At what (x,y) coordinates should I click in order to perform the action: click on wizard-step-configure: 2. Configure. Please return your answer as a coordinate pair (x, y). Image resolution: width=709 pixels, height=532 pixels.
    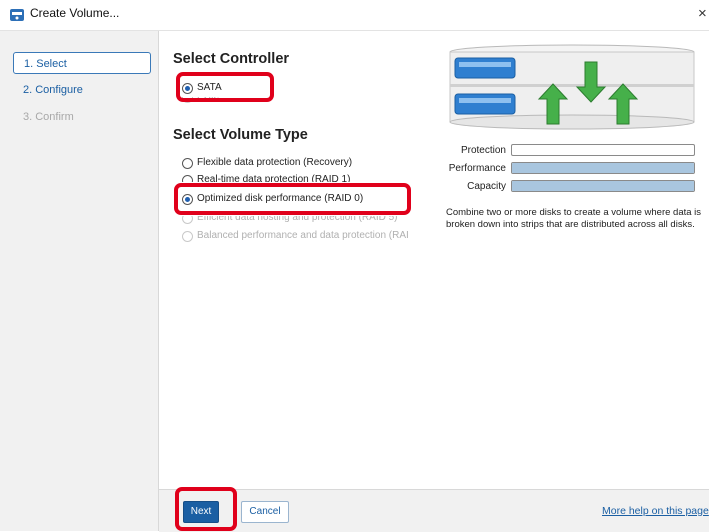
    Looking at the image, I should click on (82, 90).